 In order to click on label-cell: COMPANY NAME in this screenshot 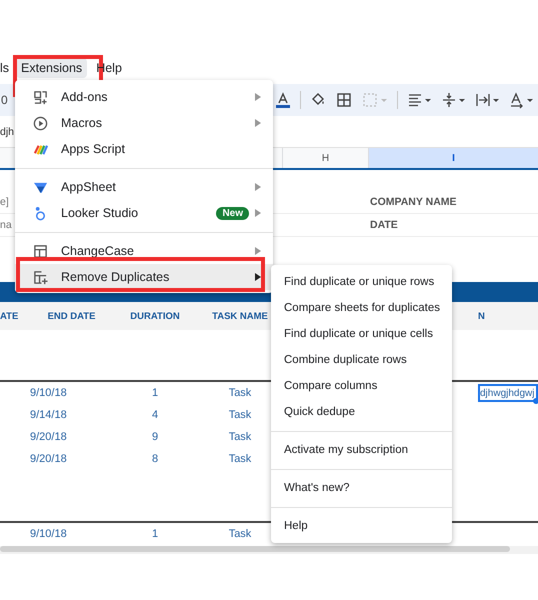, I will do `click(413, 202)`.